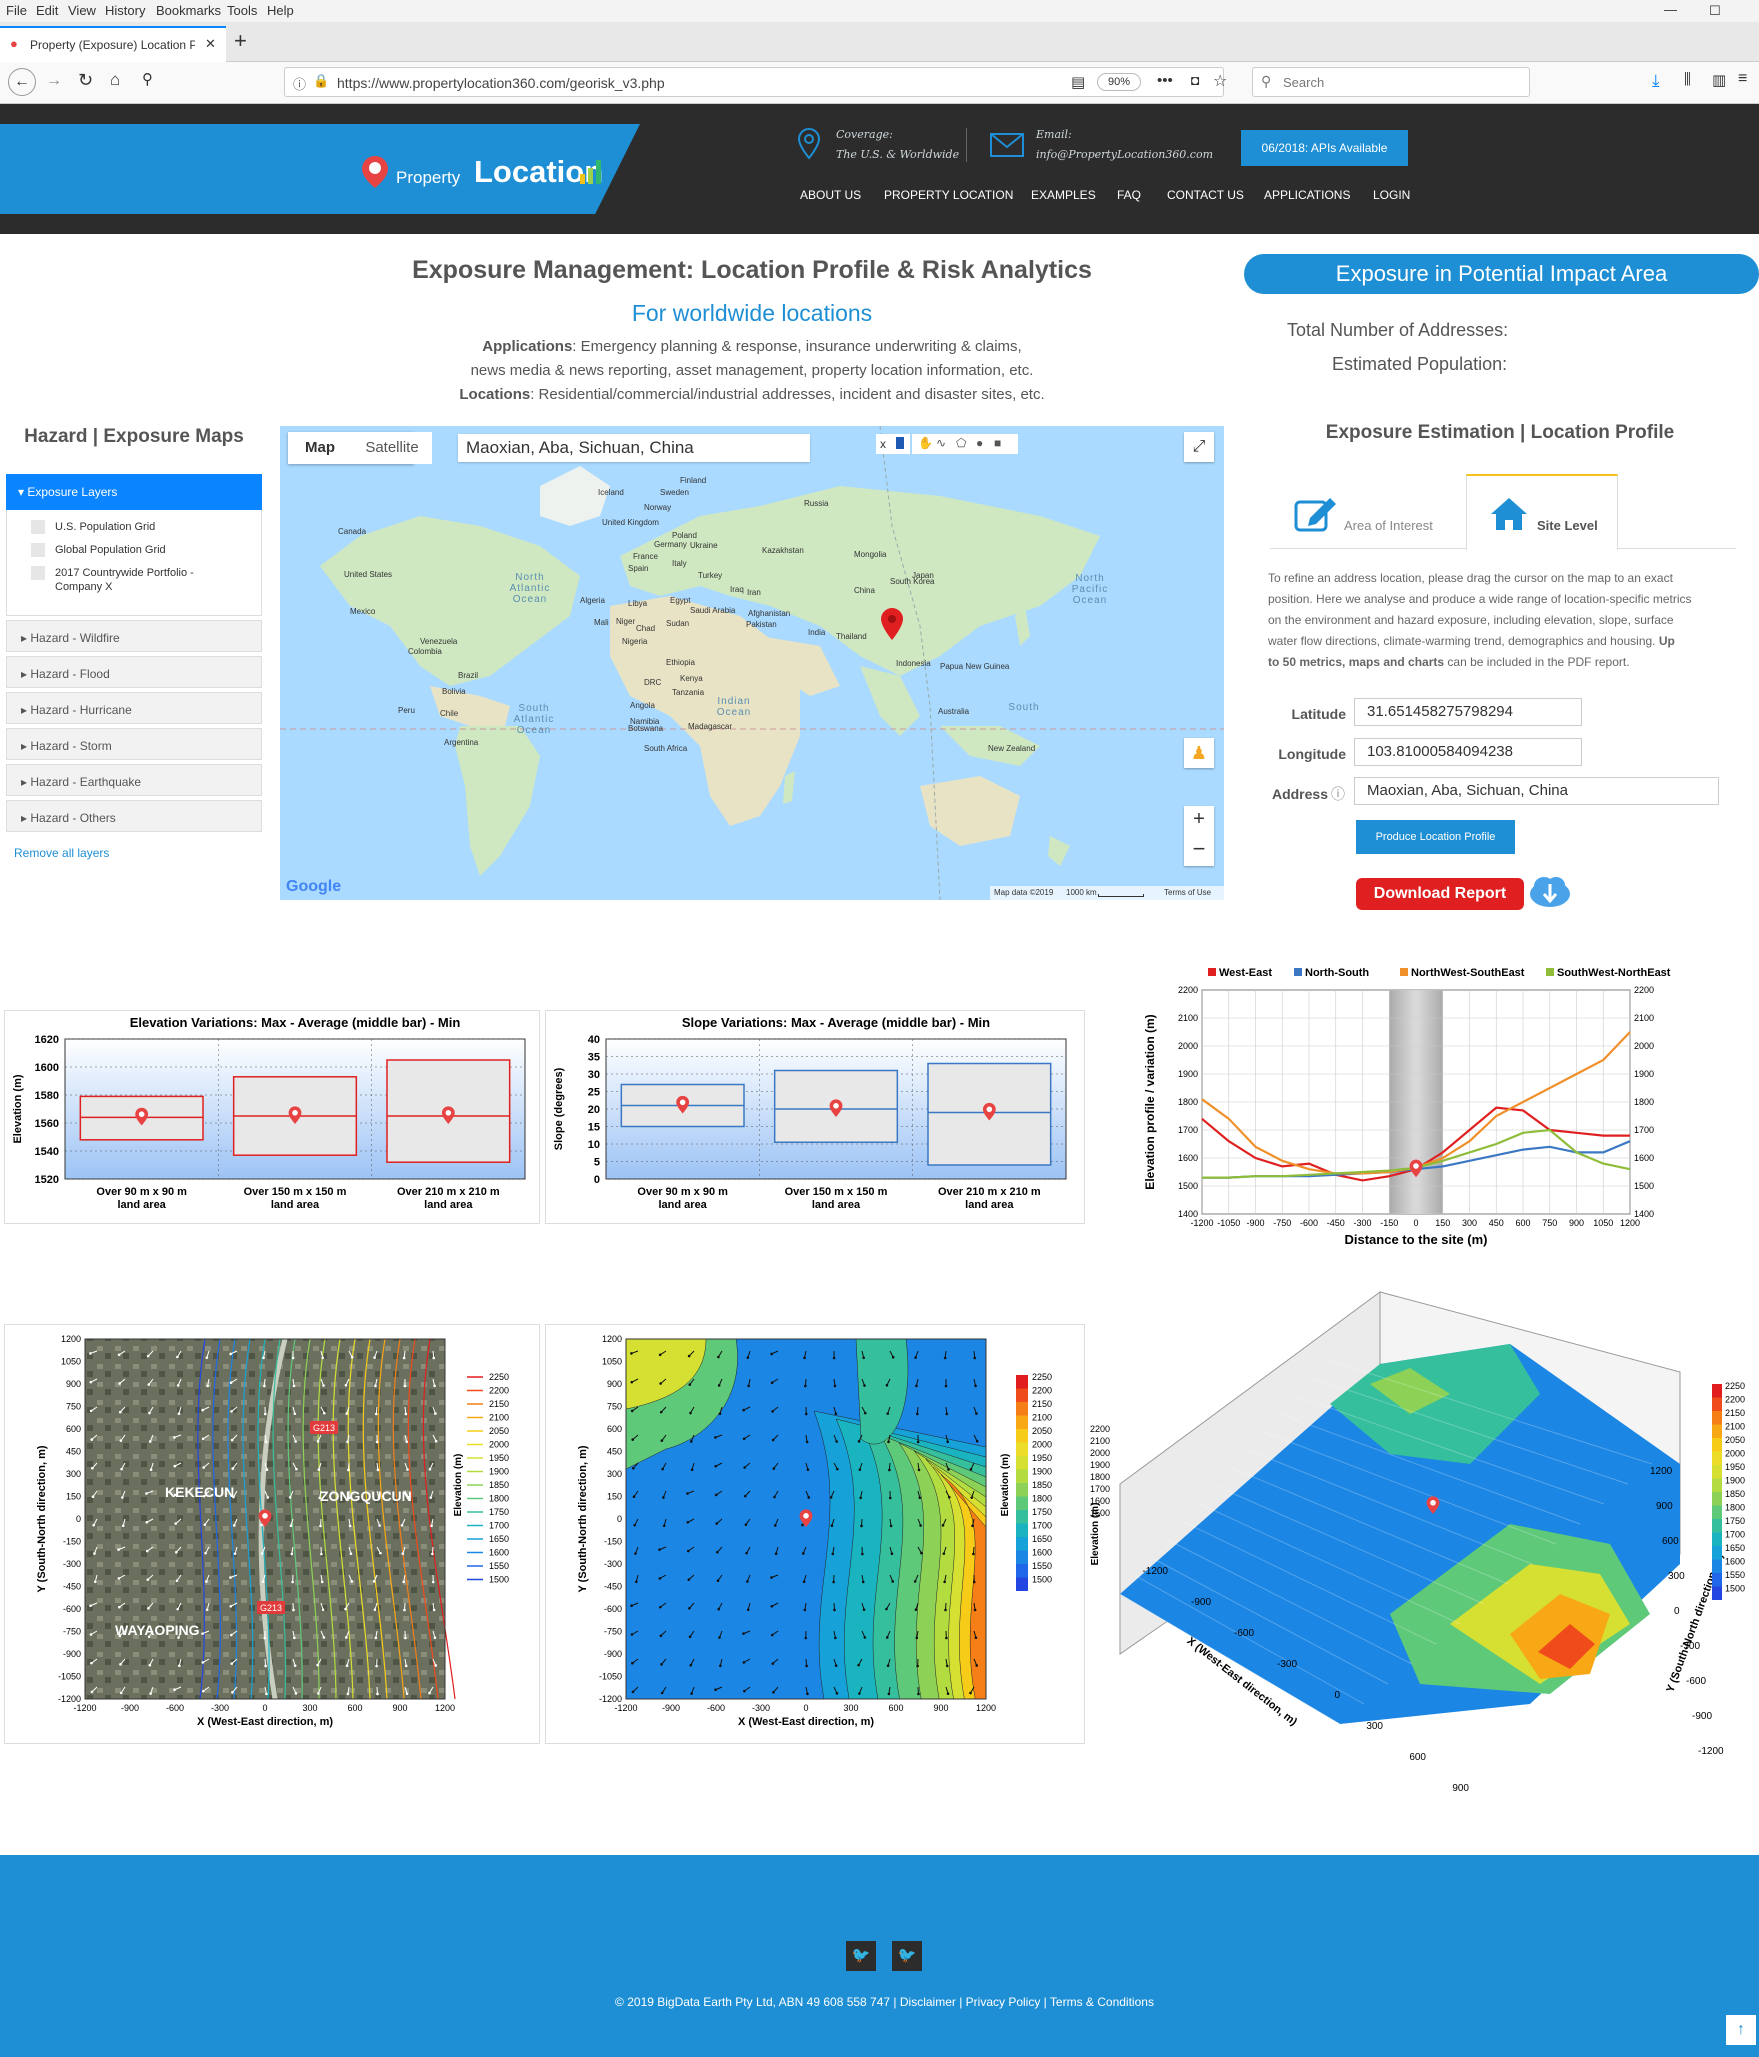  What do you see at coordinates (124, 573) in the screenshot?
I see `layer-portfolio: 2017 Countrywide Portfolio -` at bounding box center [124, 573].